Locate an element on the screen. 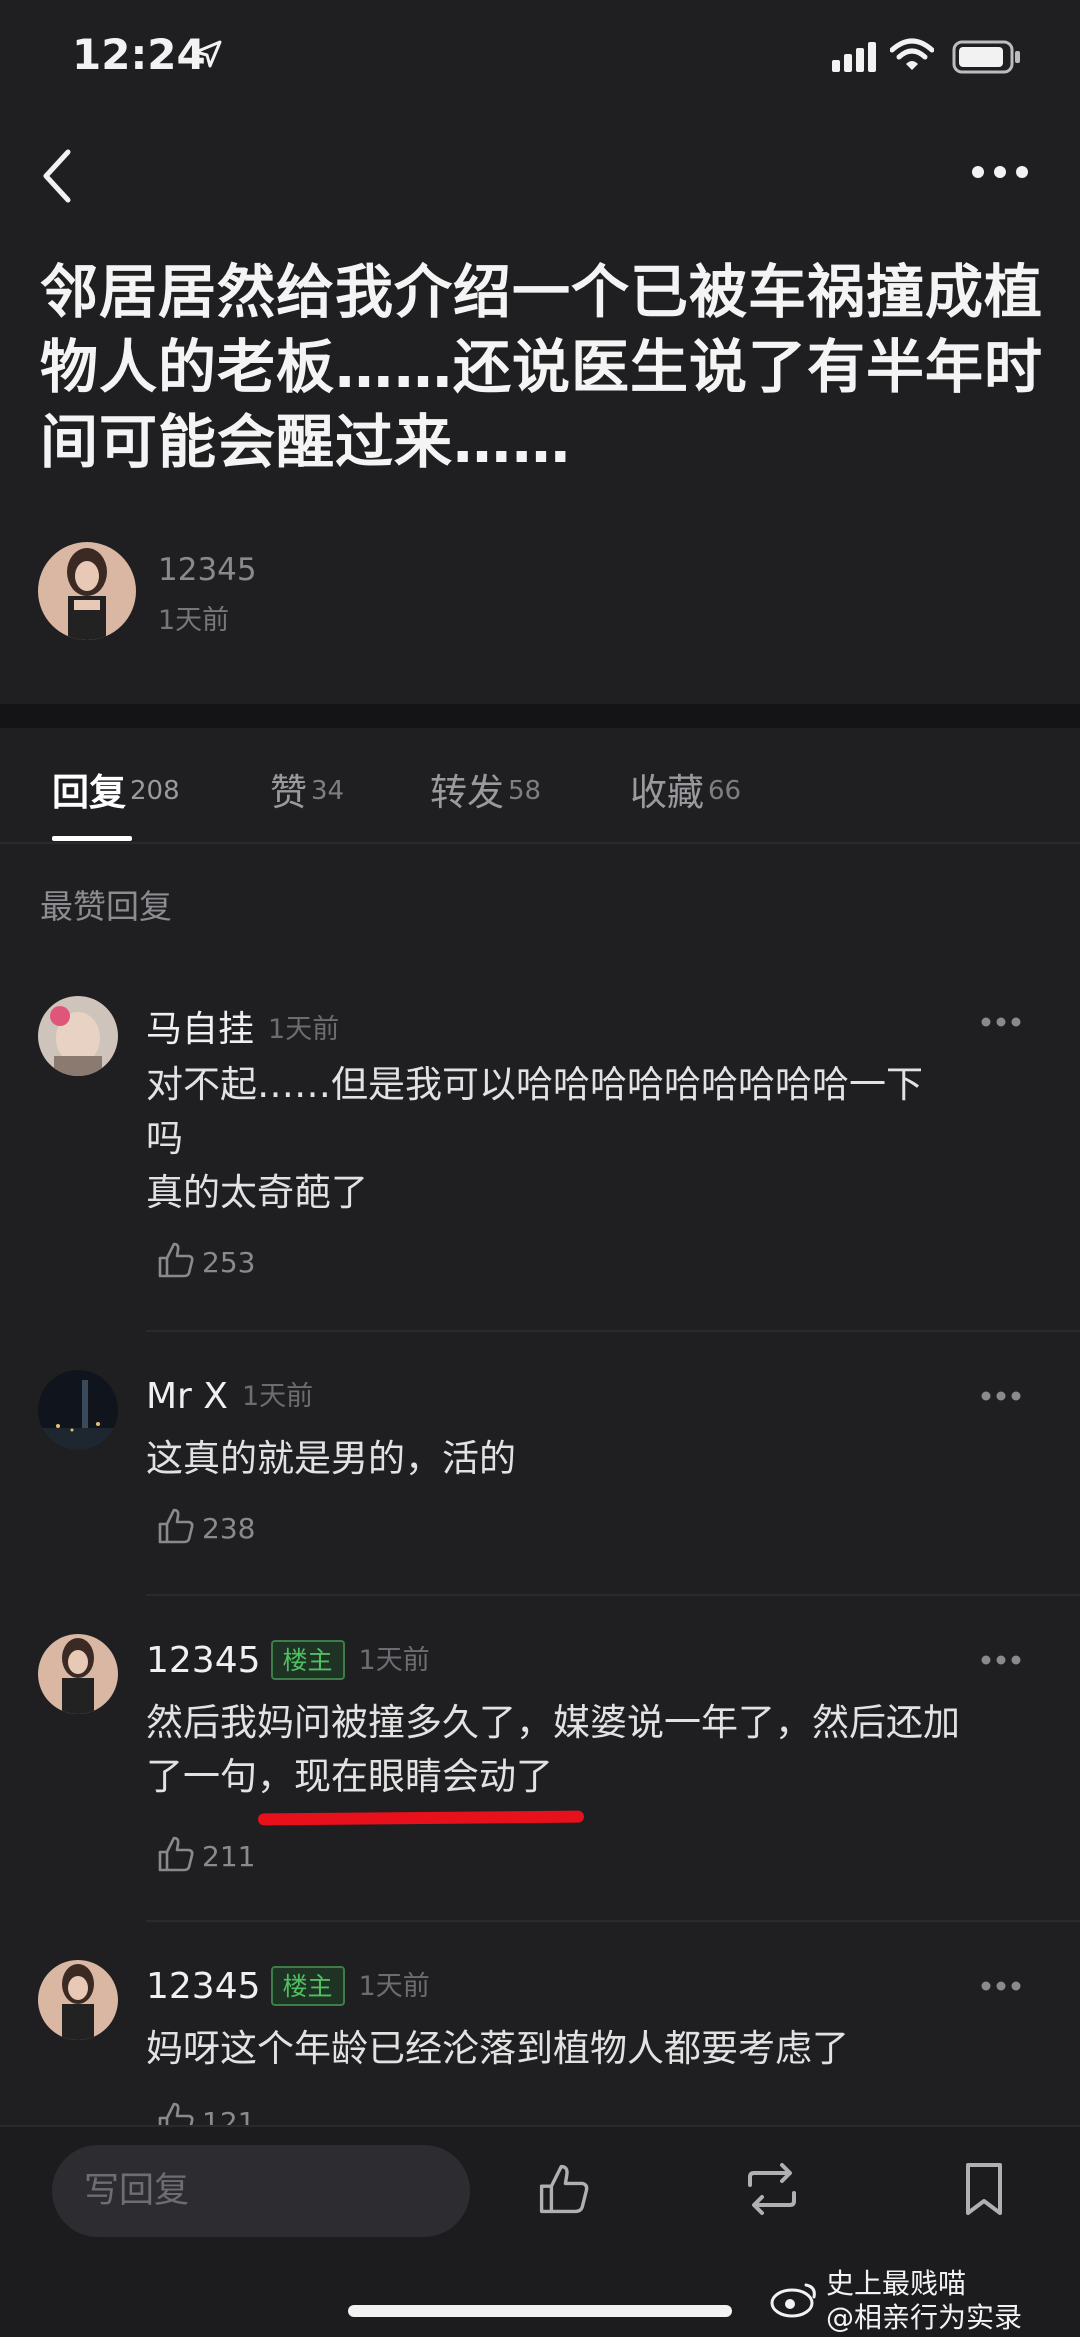 The image size is (1080, 2337). reply-like-button: 238 is located at coordinates (205, 1528).